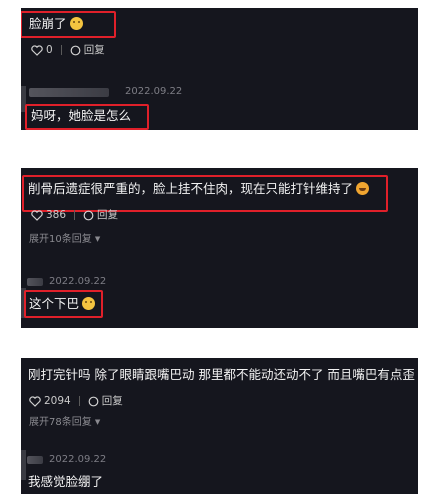 This screenshot has width=442, height=497. Describe the element at coordinates (68, 50) in the screenshot. I see `comment-actions: 0 回复` at that location.